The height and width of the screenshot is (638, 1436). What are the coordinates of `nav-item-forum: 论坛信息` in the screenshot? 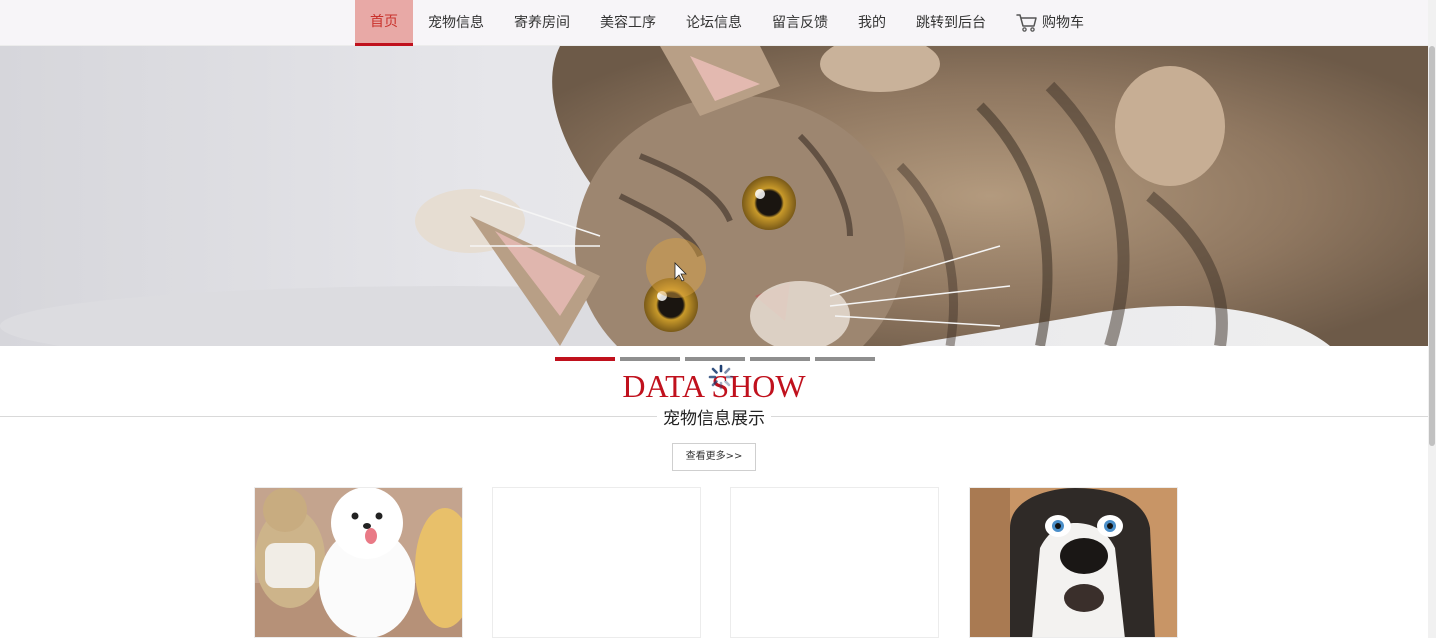 It's located at (714, 23).